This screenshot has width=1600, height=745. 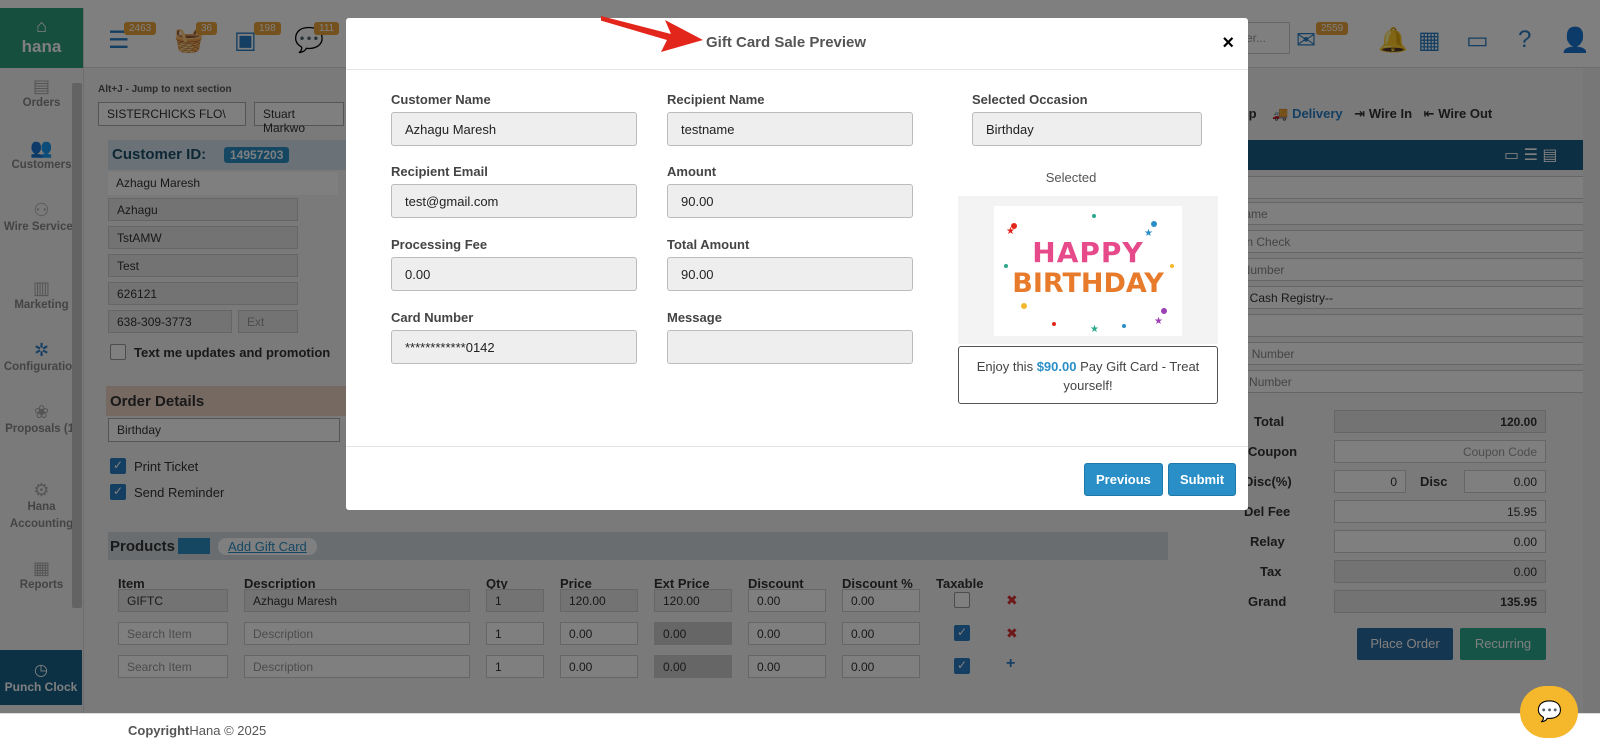 I want to click on copyright: CopyrightHana © 2025, so click(x=197, y=730).